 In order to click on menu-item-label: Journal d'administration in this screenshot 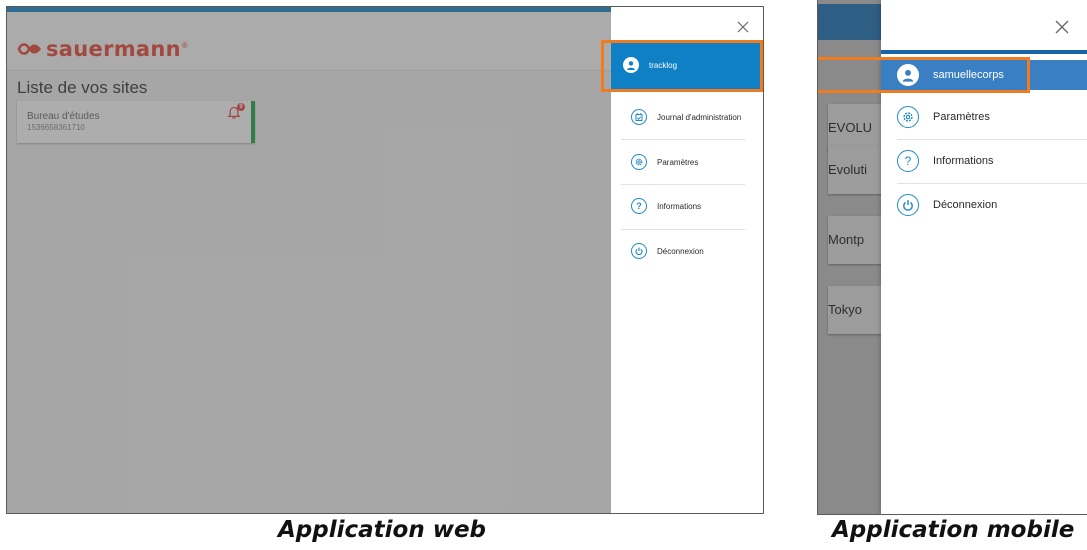, I will do `click(699, 117)`.